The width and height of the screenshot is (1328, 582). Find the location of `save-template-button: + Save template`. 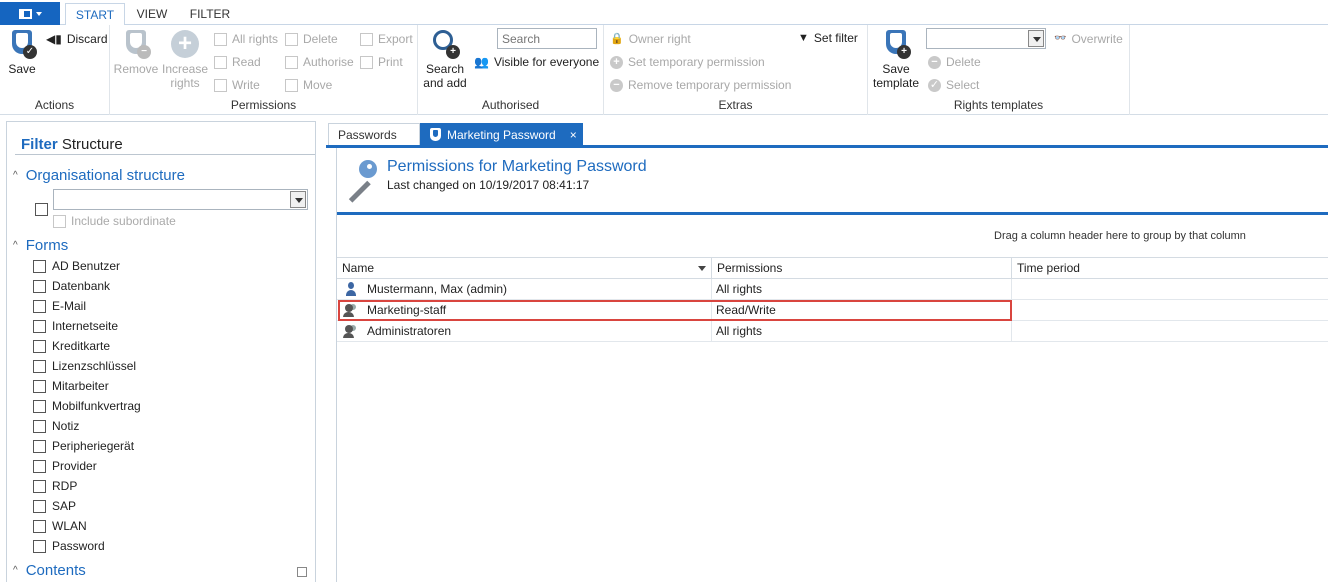

save-template-button: + Save template is located at coordinates (896, 59).